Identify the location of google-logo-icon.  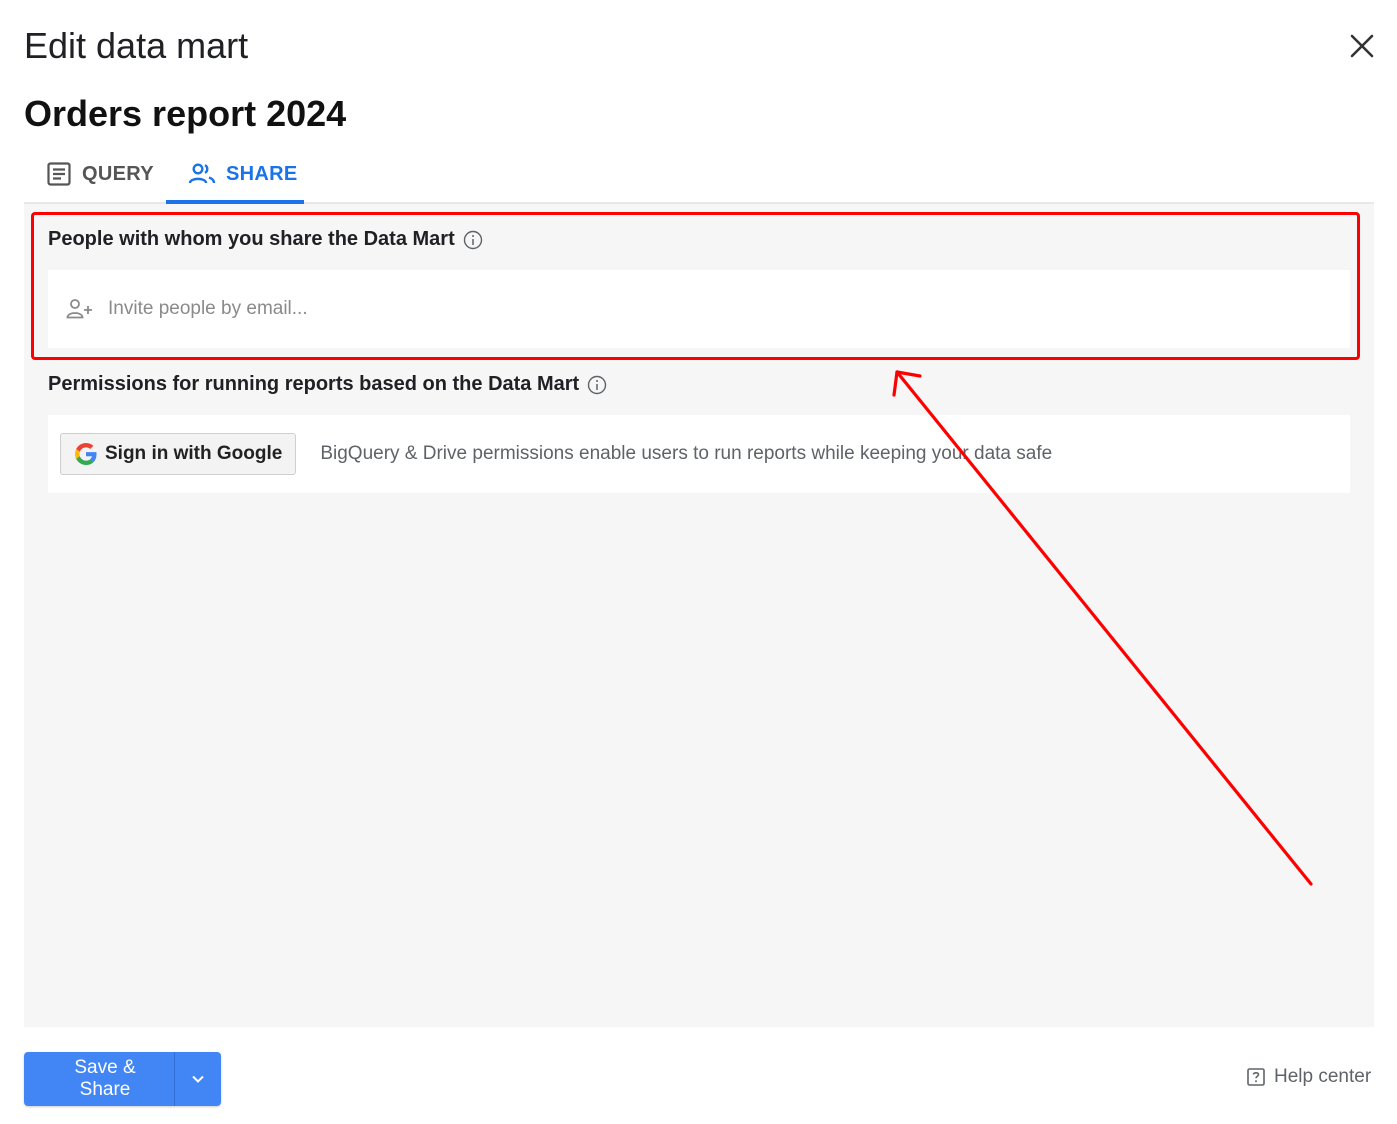
(86, 454).